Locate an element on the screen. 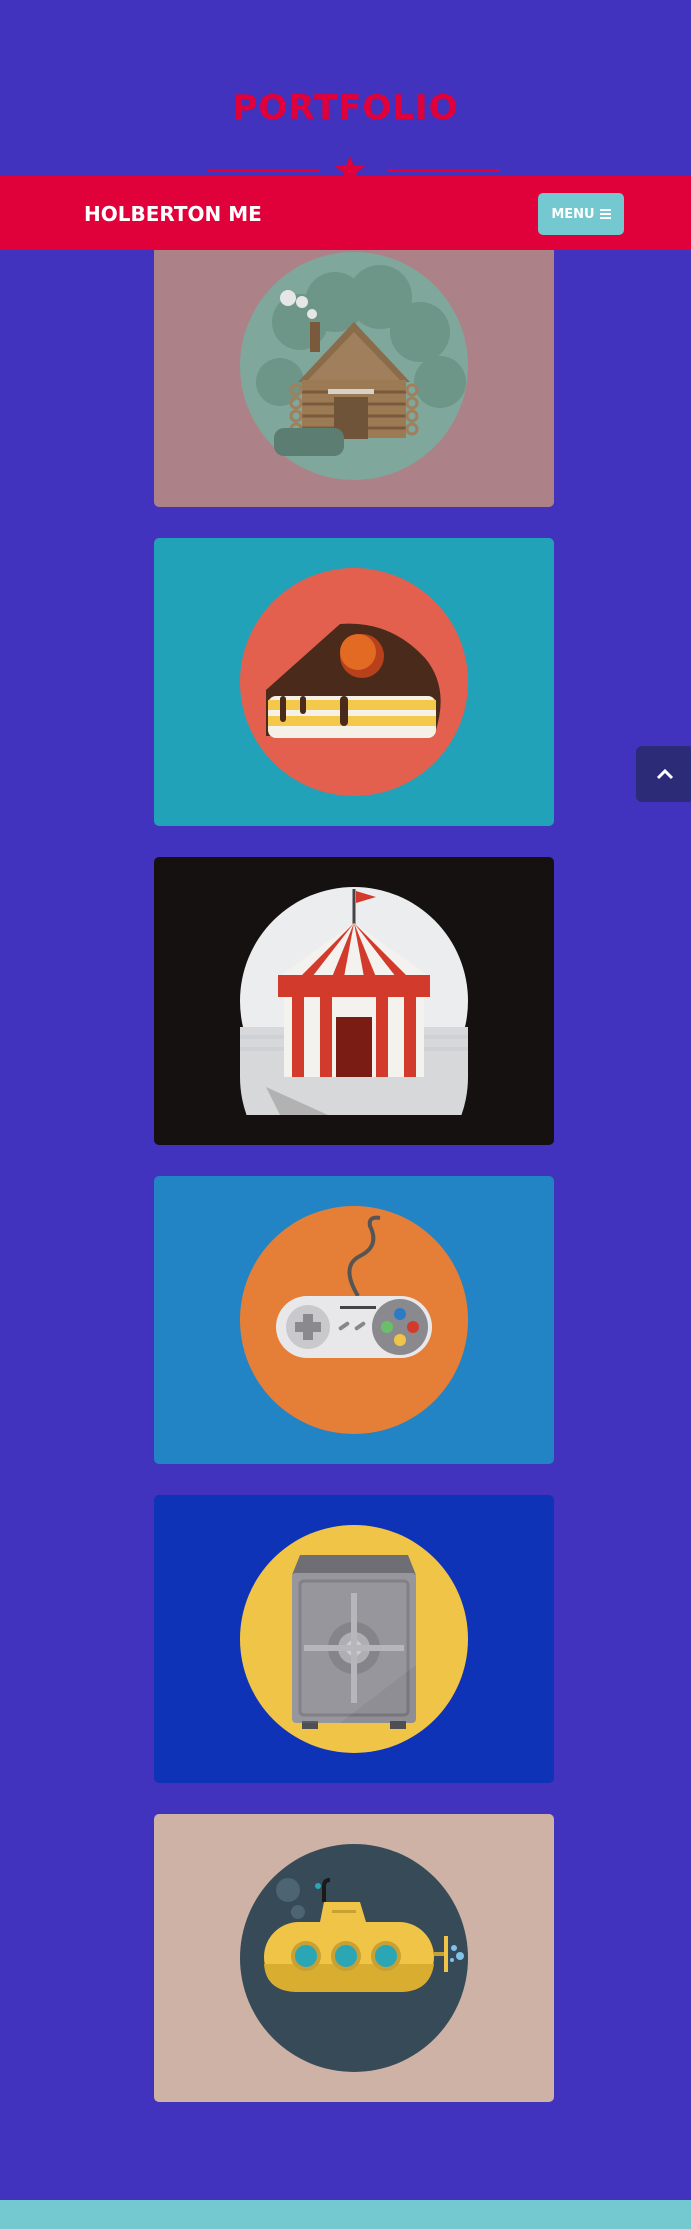 The height and width of the screenshot is (2229, 691). submarine-icon is located at coordinates (354, 1958).